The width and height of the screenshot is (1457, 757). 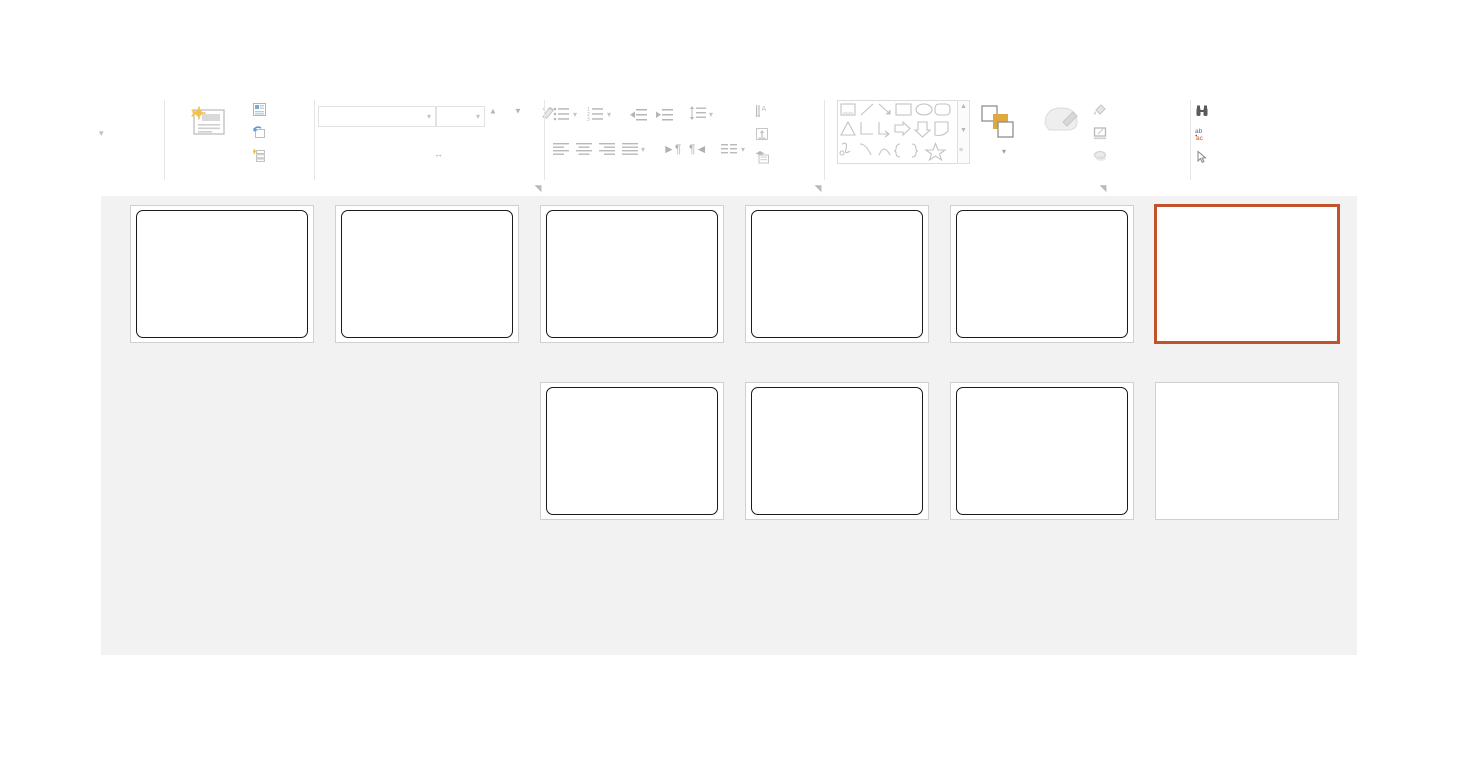 I want to click on slide-image-python-group, so click(x=605, y=295).